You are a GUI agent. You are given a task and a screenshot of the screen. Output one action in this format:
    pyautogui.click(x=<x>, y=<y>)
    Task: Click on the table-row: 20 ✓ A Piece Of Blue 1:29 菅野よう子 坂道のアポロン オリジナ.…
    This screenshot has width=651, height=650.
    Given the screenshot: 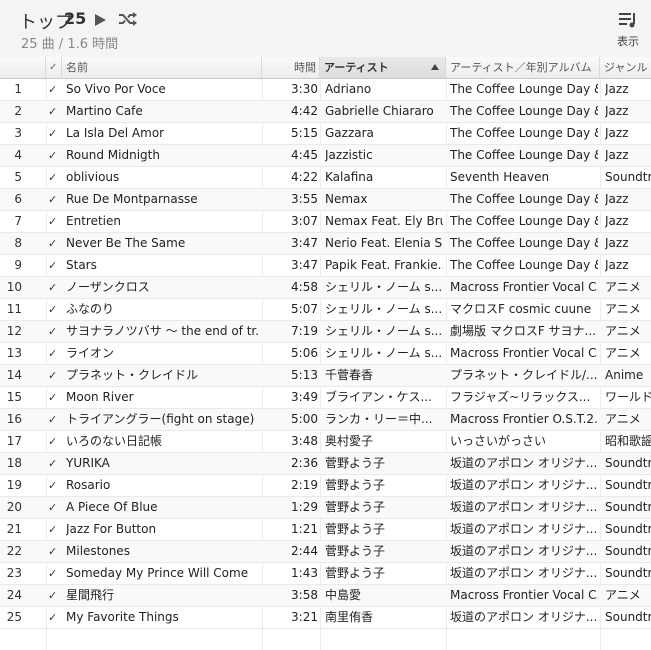 What is the action you would take?
    pyautogui.click(x=325, y=508)
    